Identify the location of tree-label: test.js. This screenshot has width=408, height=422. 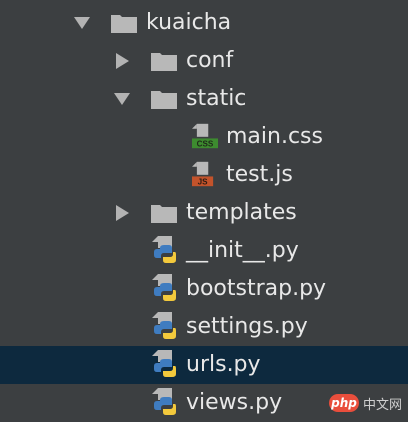
(259, 174).